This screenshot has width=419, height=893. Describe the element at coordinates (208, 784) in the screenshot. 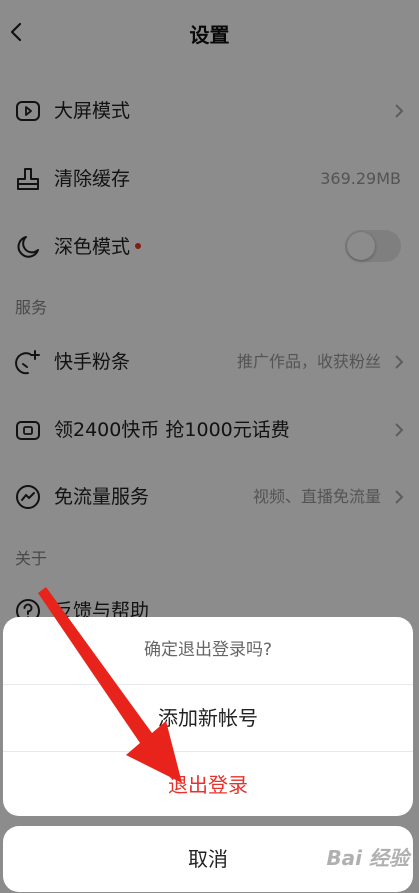

I see `logout-button: 退出登录` at that location.